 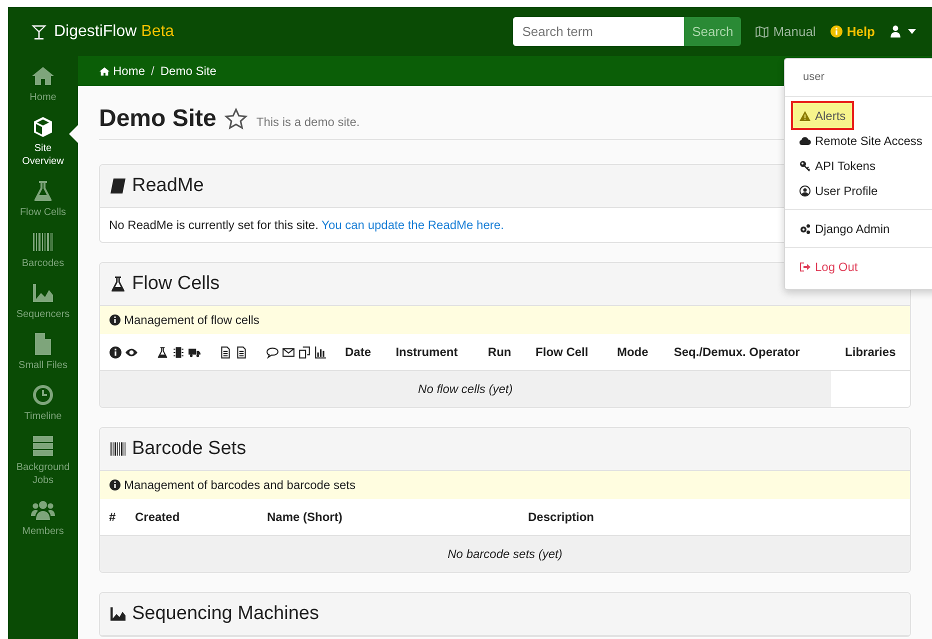 What do you see at coordinates (320, 352) in the screenshot?
I see `bar-chart-icon` at bounding box center [320, 352].